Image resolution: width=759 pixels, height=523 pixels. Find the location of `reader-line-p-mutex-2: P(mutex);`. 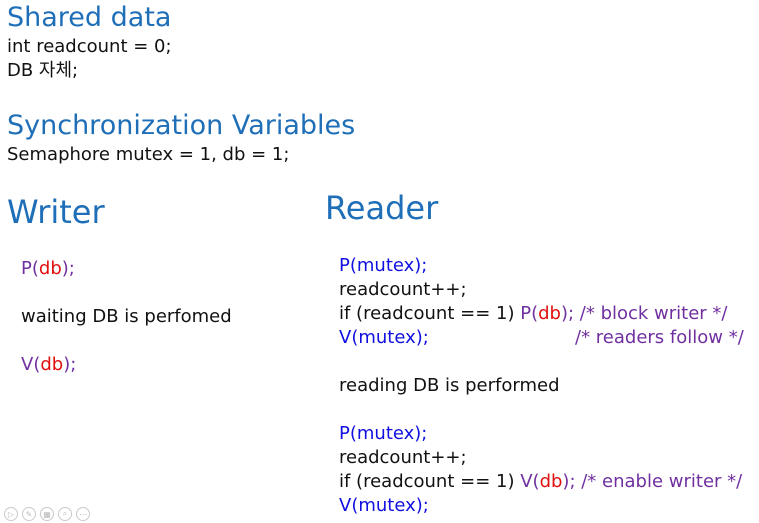

reader-line-p-mutex-2: P(mutex); is located at coordinates (383, 433).